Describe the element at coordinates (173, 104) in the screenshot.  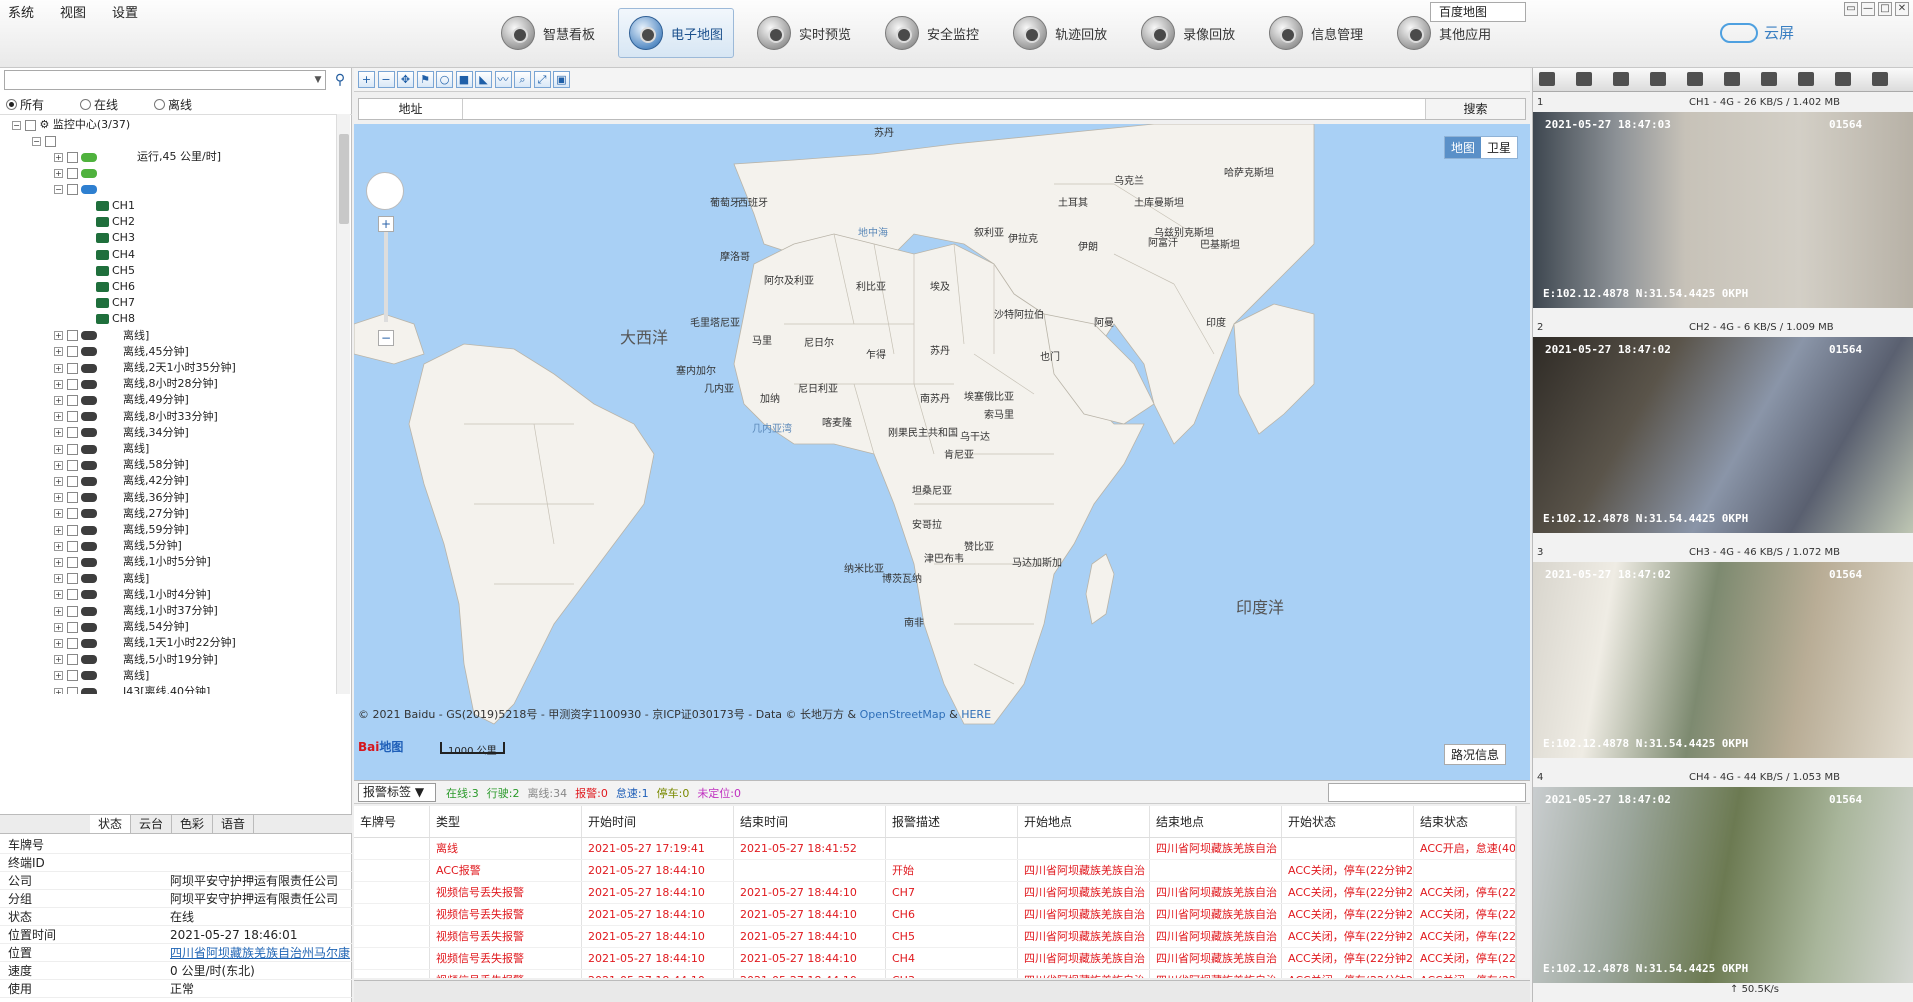
I see `filter-offline: 离线` at that location.